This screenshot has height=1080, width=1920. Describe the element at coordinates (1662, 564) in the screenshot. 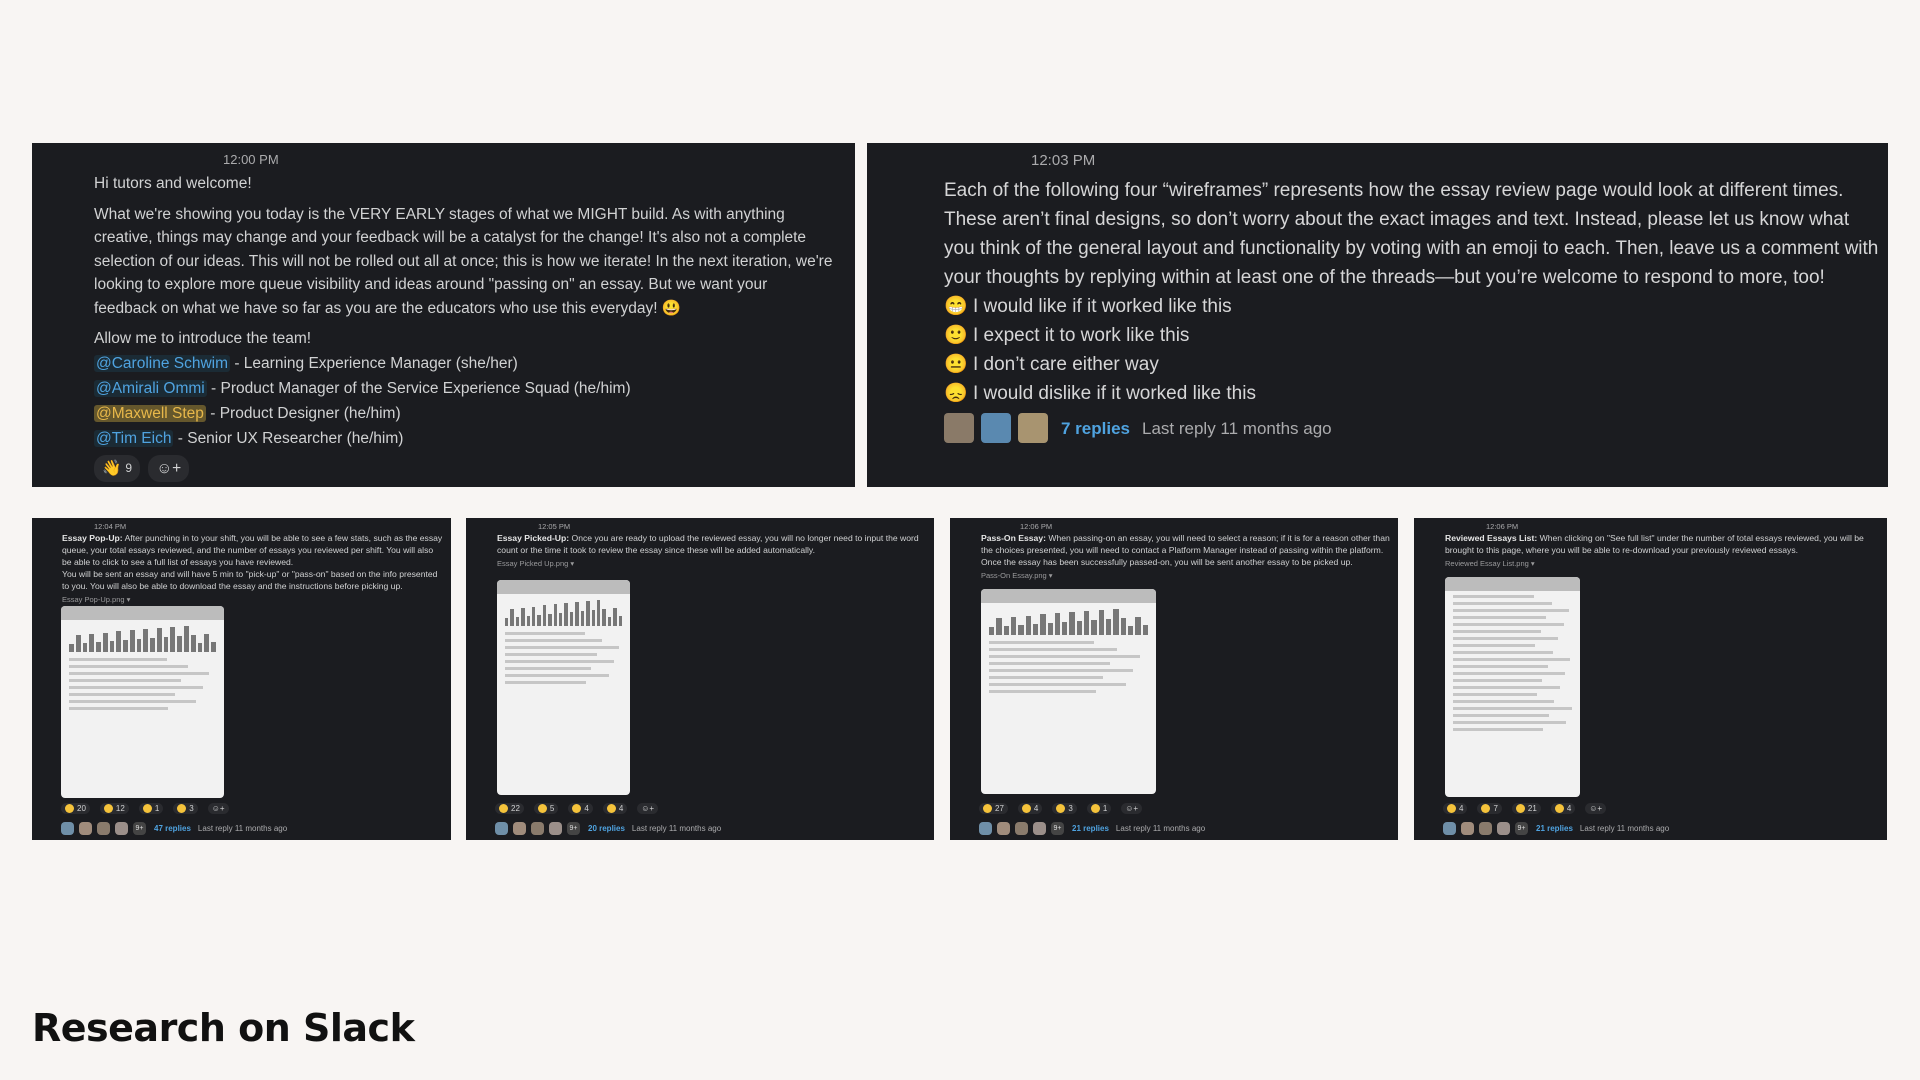

I see `file-name: Reviewed Essay List.png ▾` at that location.